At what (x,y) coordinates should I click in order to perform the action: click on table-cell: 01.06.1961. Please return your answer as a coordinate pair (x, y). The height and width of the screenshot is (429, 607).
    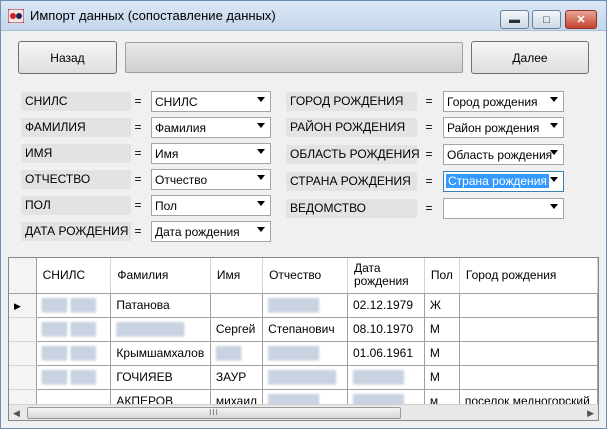
    Looking at the image, I should click on (386, 353).